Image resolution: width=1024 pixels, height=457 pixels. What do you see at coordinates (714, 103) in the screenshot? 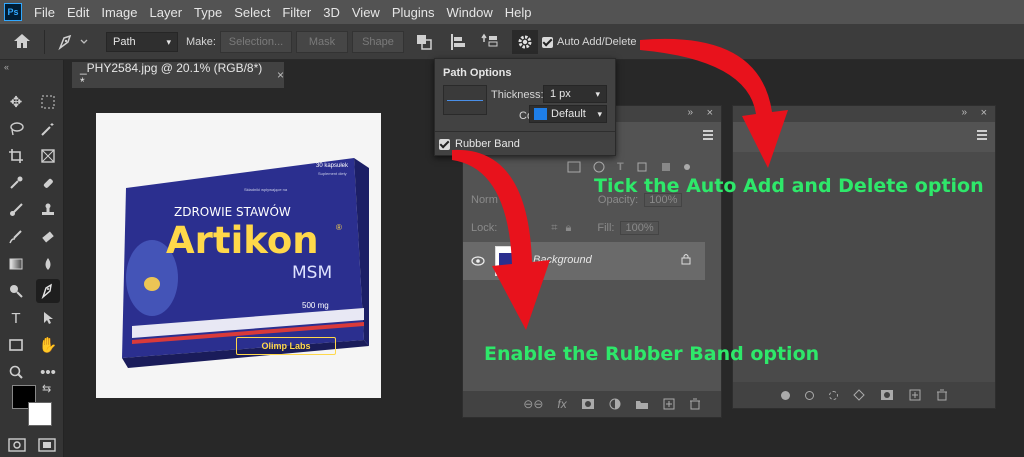
I see `arrow-auto-add-icon` at bounding box center [714, 103].